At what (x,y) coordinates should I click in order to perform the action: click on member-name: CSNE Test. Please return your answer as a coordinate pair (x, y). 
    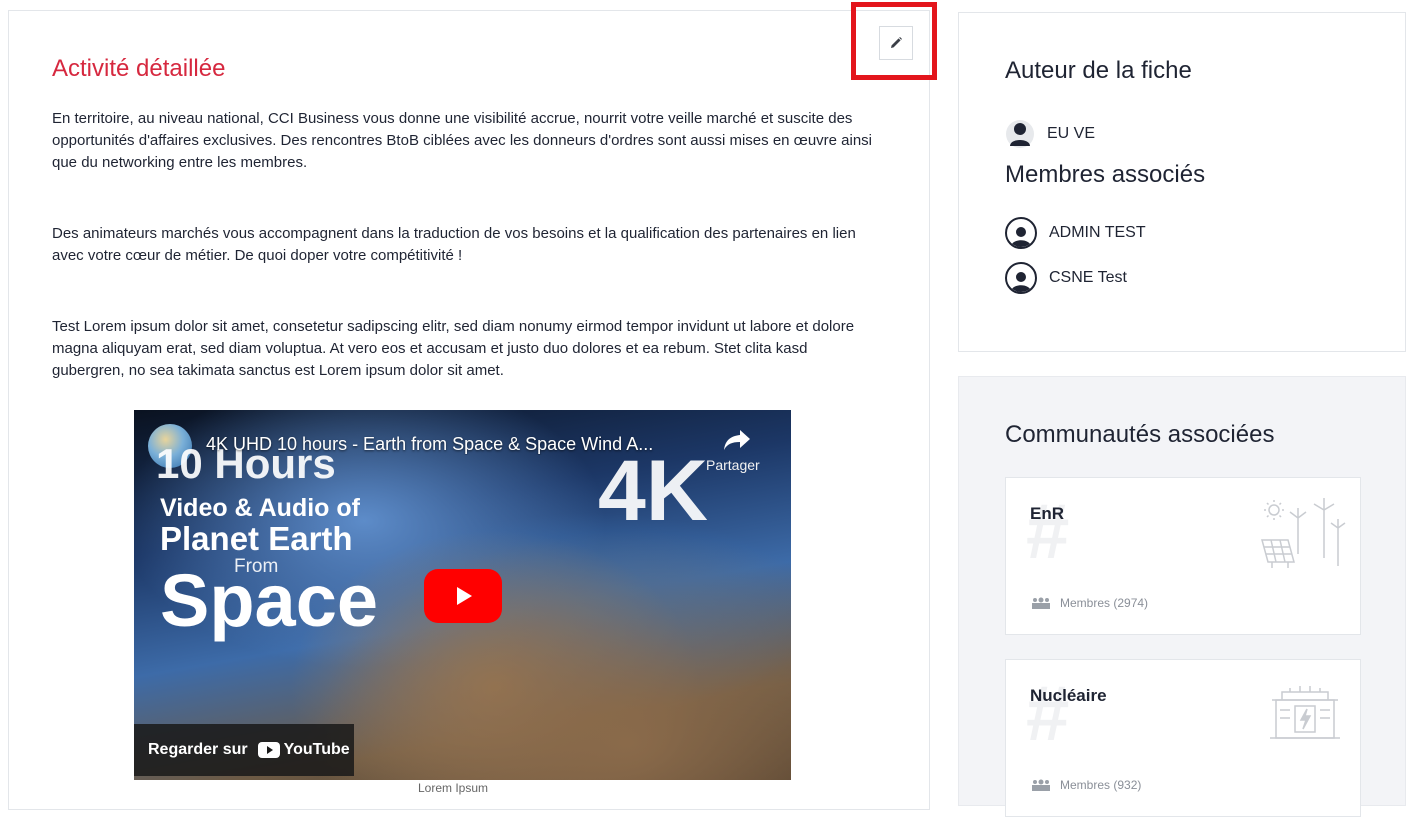
    Looking at the image, I should click on (1088, 277).